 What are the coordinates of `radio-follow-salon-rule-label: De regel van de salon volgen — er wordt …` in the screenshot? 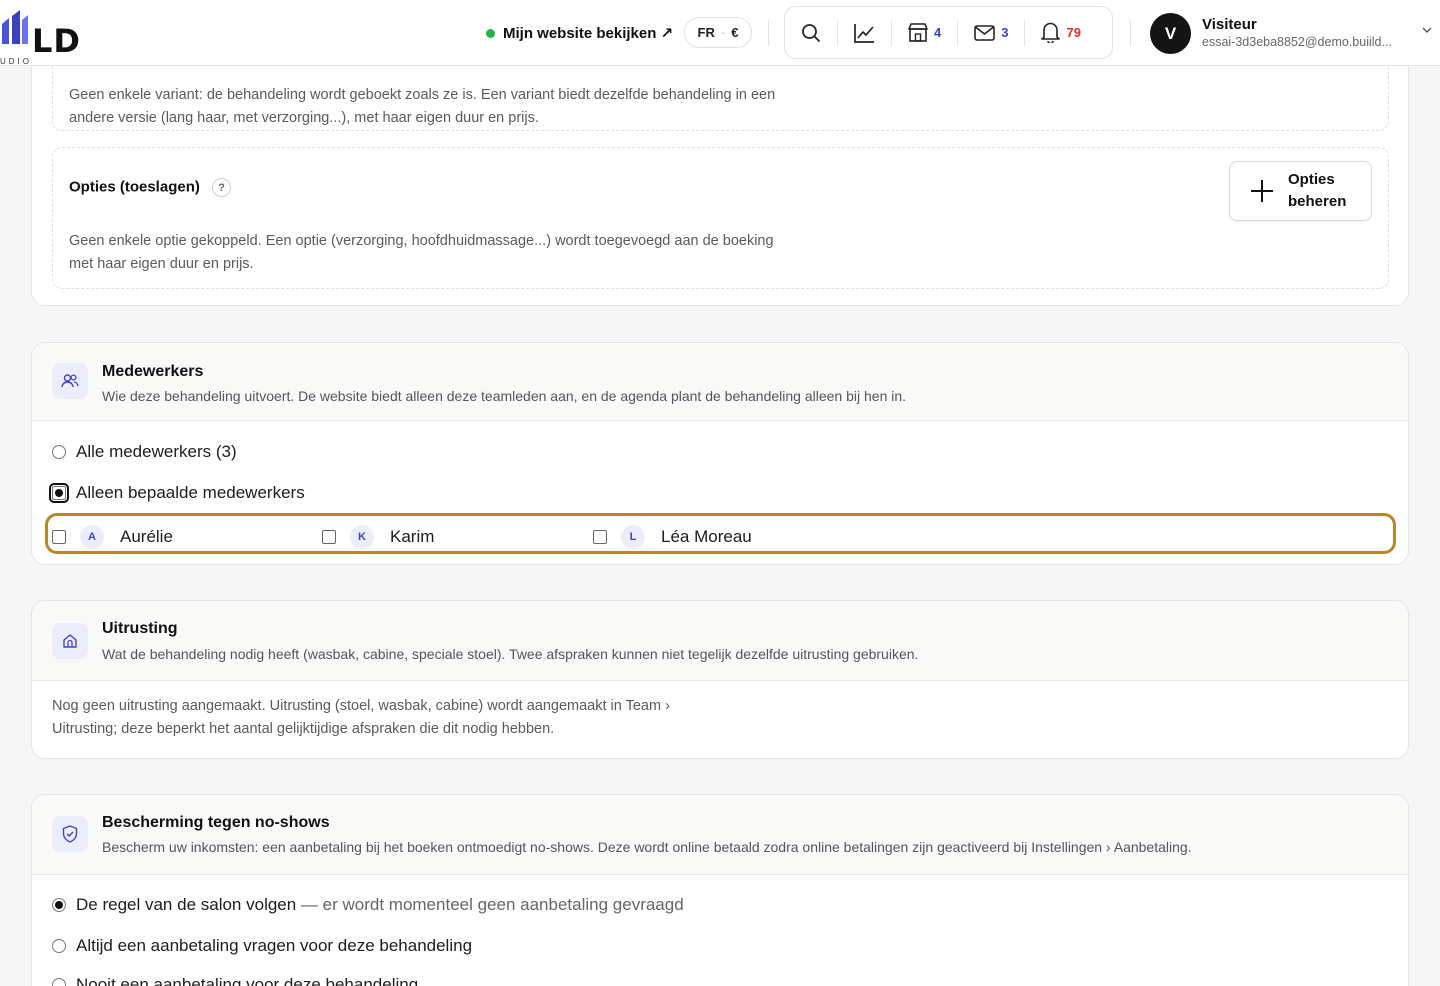 It's located at (380, 905).